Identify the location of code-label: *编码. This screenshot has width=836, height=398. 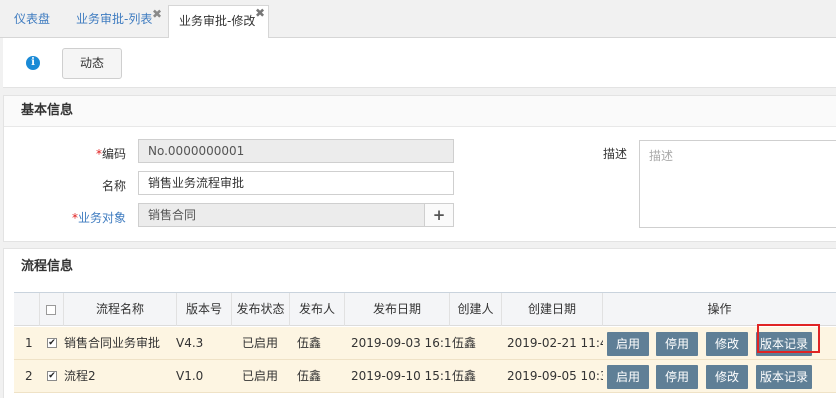
(66, 153).